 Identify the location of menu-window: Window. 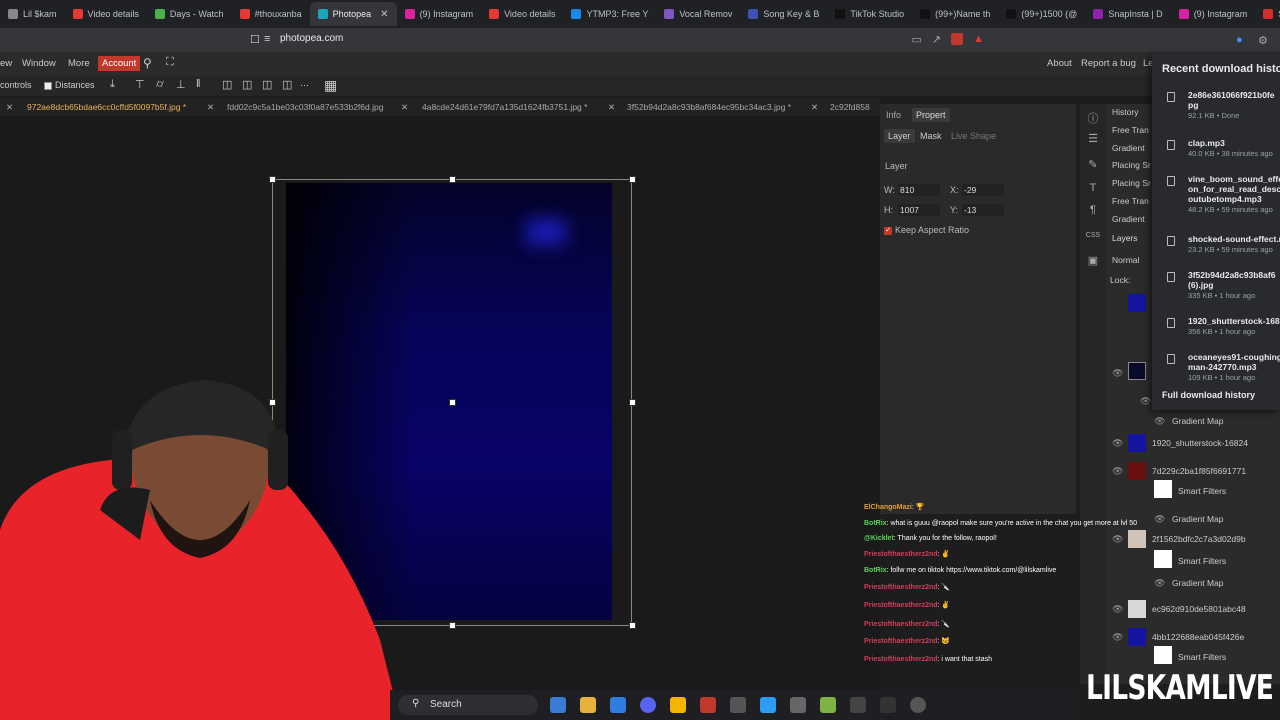
(39, 63).